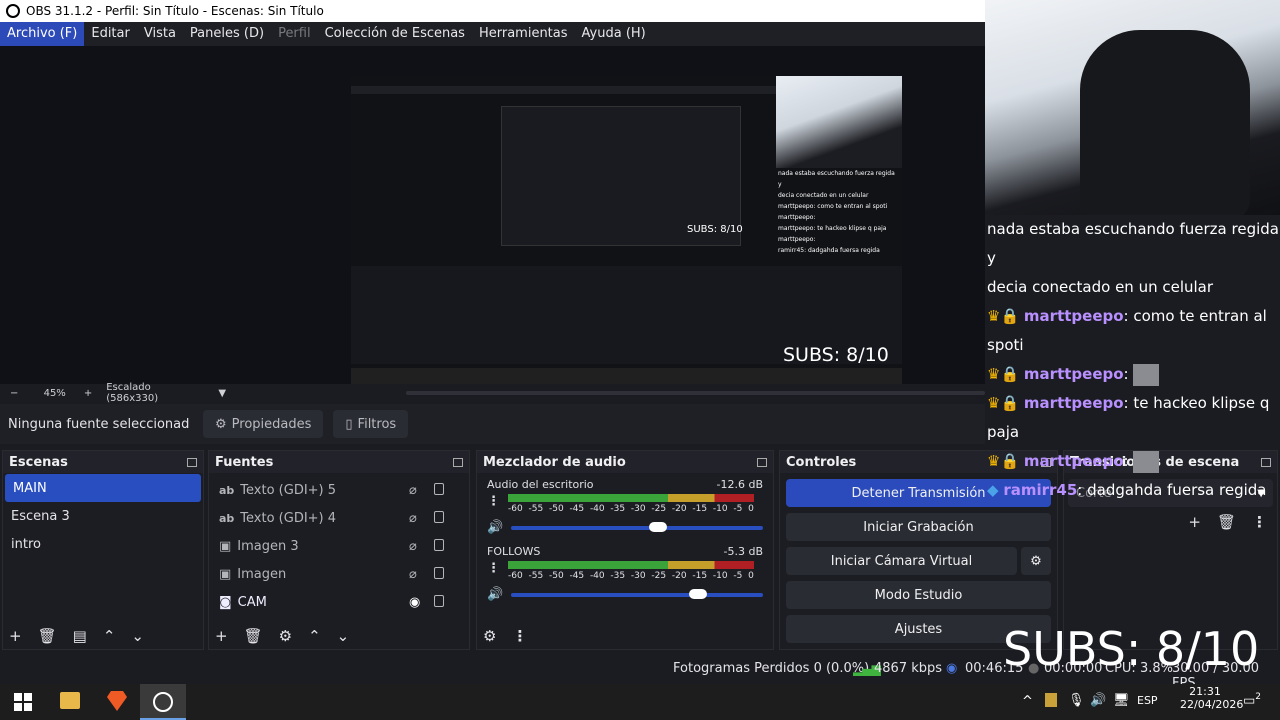  Describe the element at coordinates (952, 668) in the screenshot. I see `stream-icon: ◉` at that location.